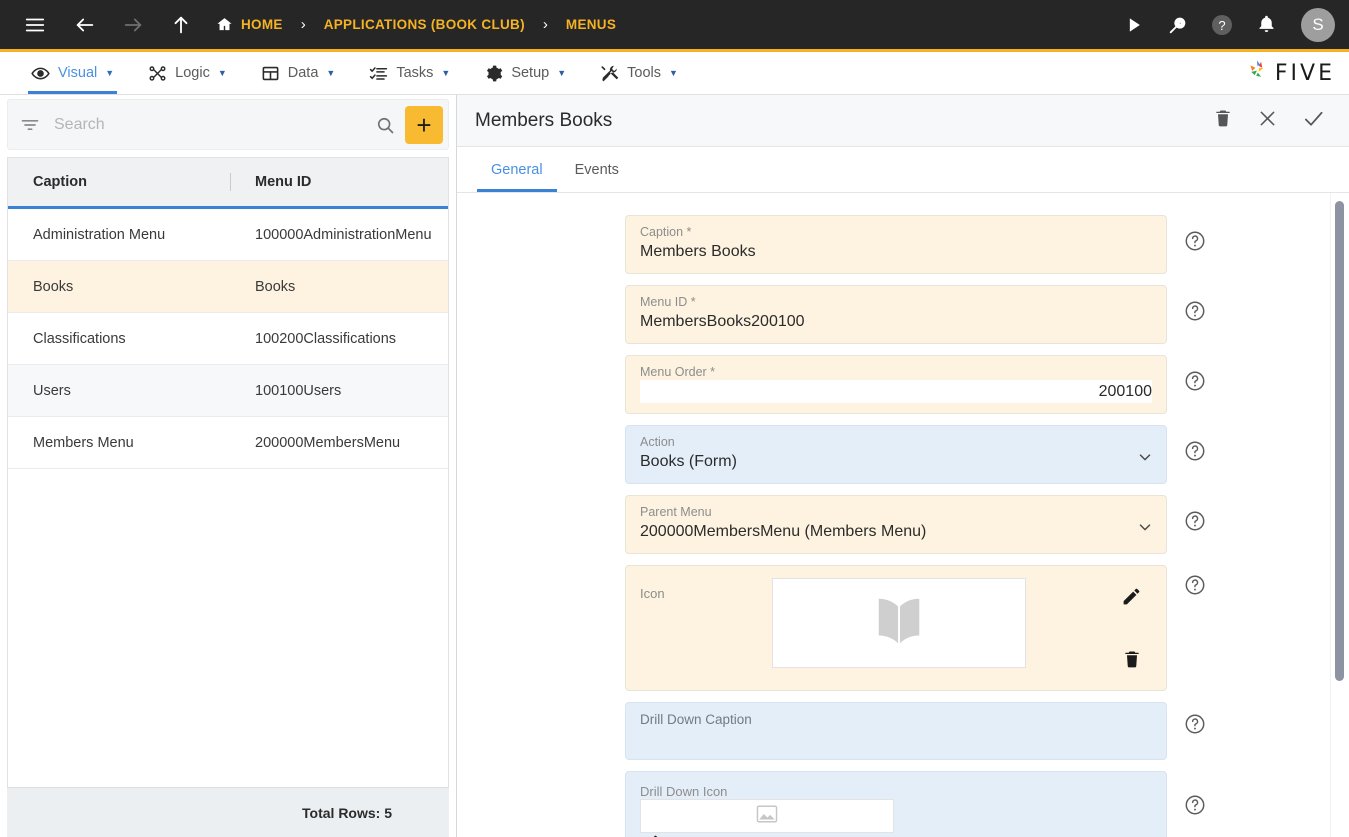 The height and width of the screenshot is (837, 1349). I want to click on check-icon, so click(1313, 121).